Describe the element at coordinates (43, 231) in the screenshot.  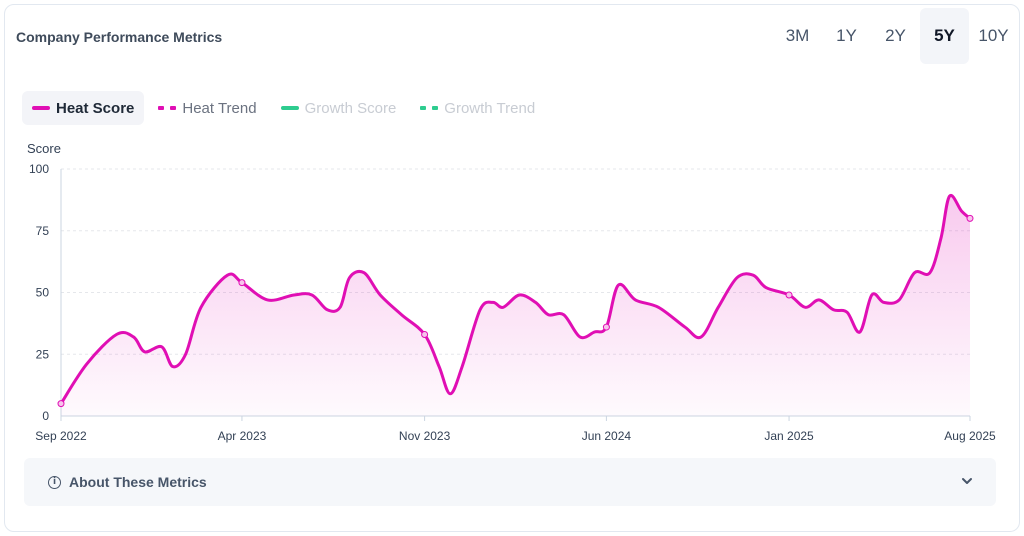
I see `y-tick-label: 75` at that location.